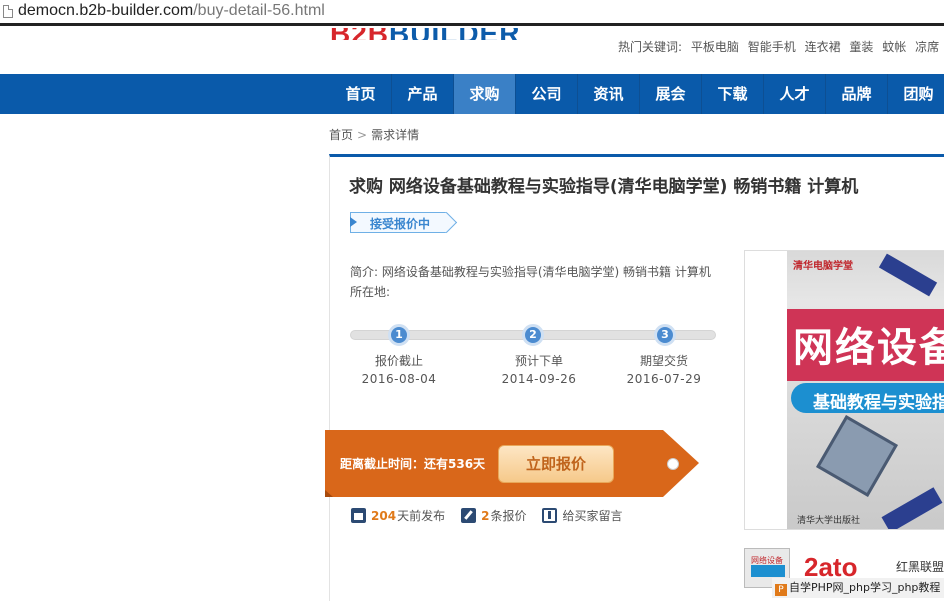 The height and width of the screenshot is (601, 944). I want to click on hot-keyword-link: 智能手机, so click(772, 47).